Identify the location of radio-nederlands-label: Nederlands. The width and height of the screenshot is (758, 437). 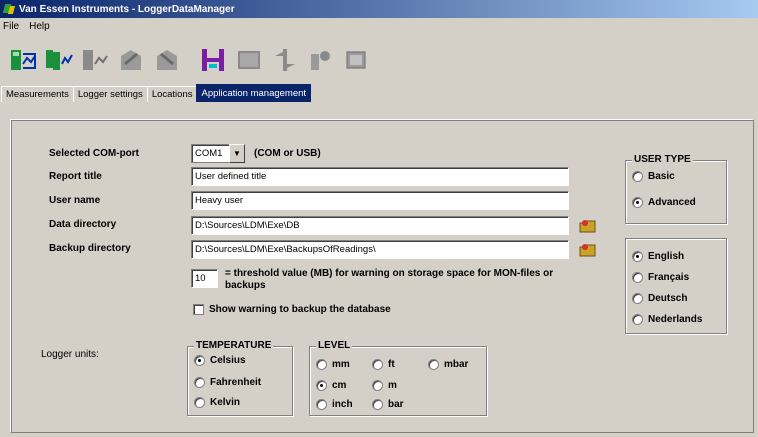
(675, 319).